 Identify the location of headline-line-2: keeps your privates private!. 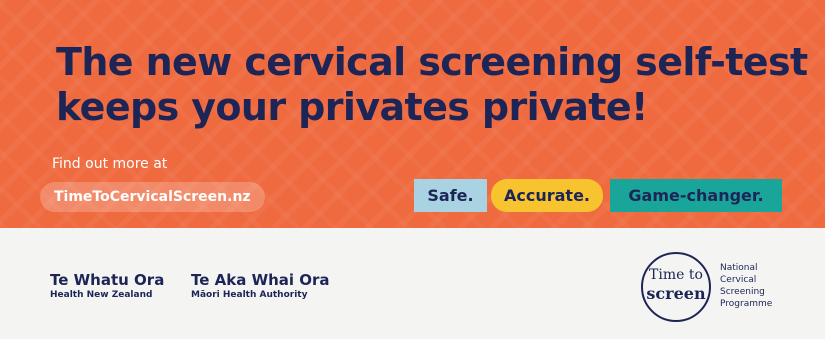
(352, 107).